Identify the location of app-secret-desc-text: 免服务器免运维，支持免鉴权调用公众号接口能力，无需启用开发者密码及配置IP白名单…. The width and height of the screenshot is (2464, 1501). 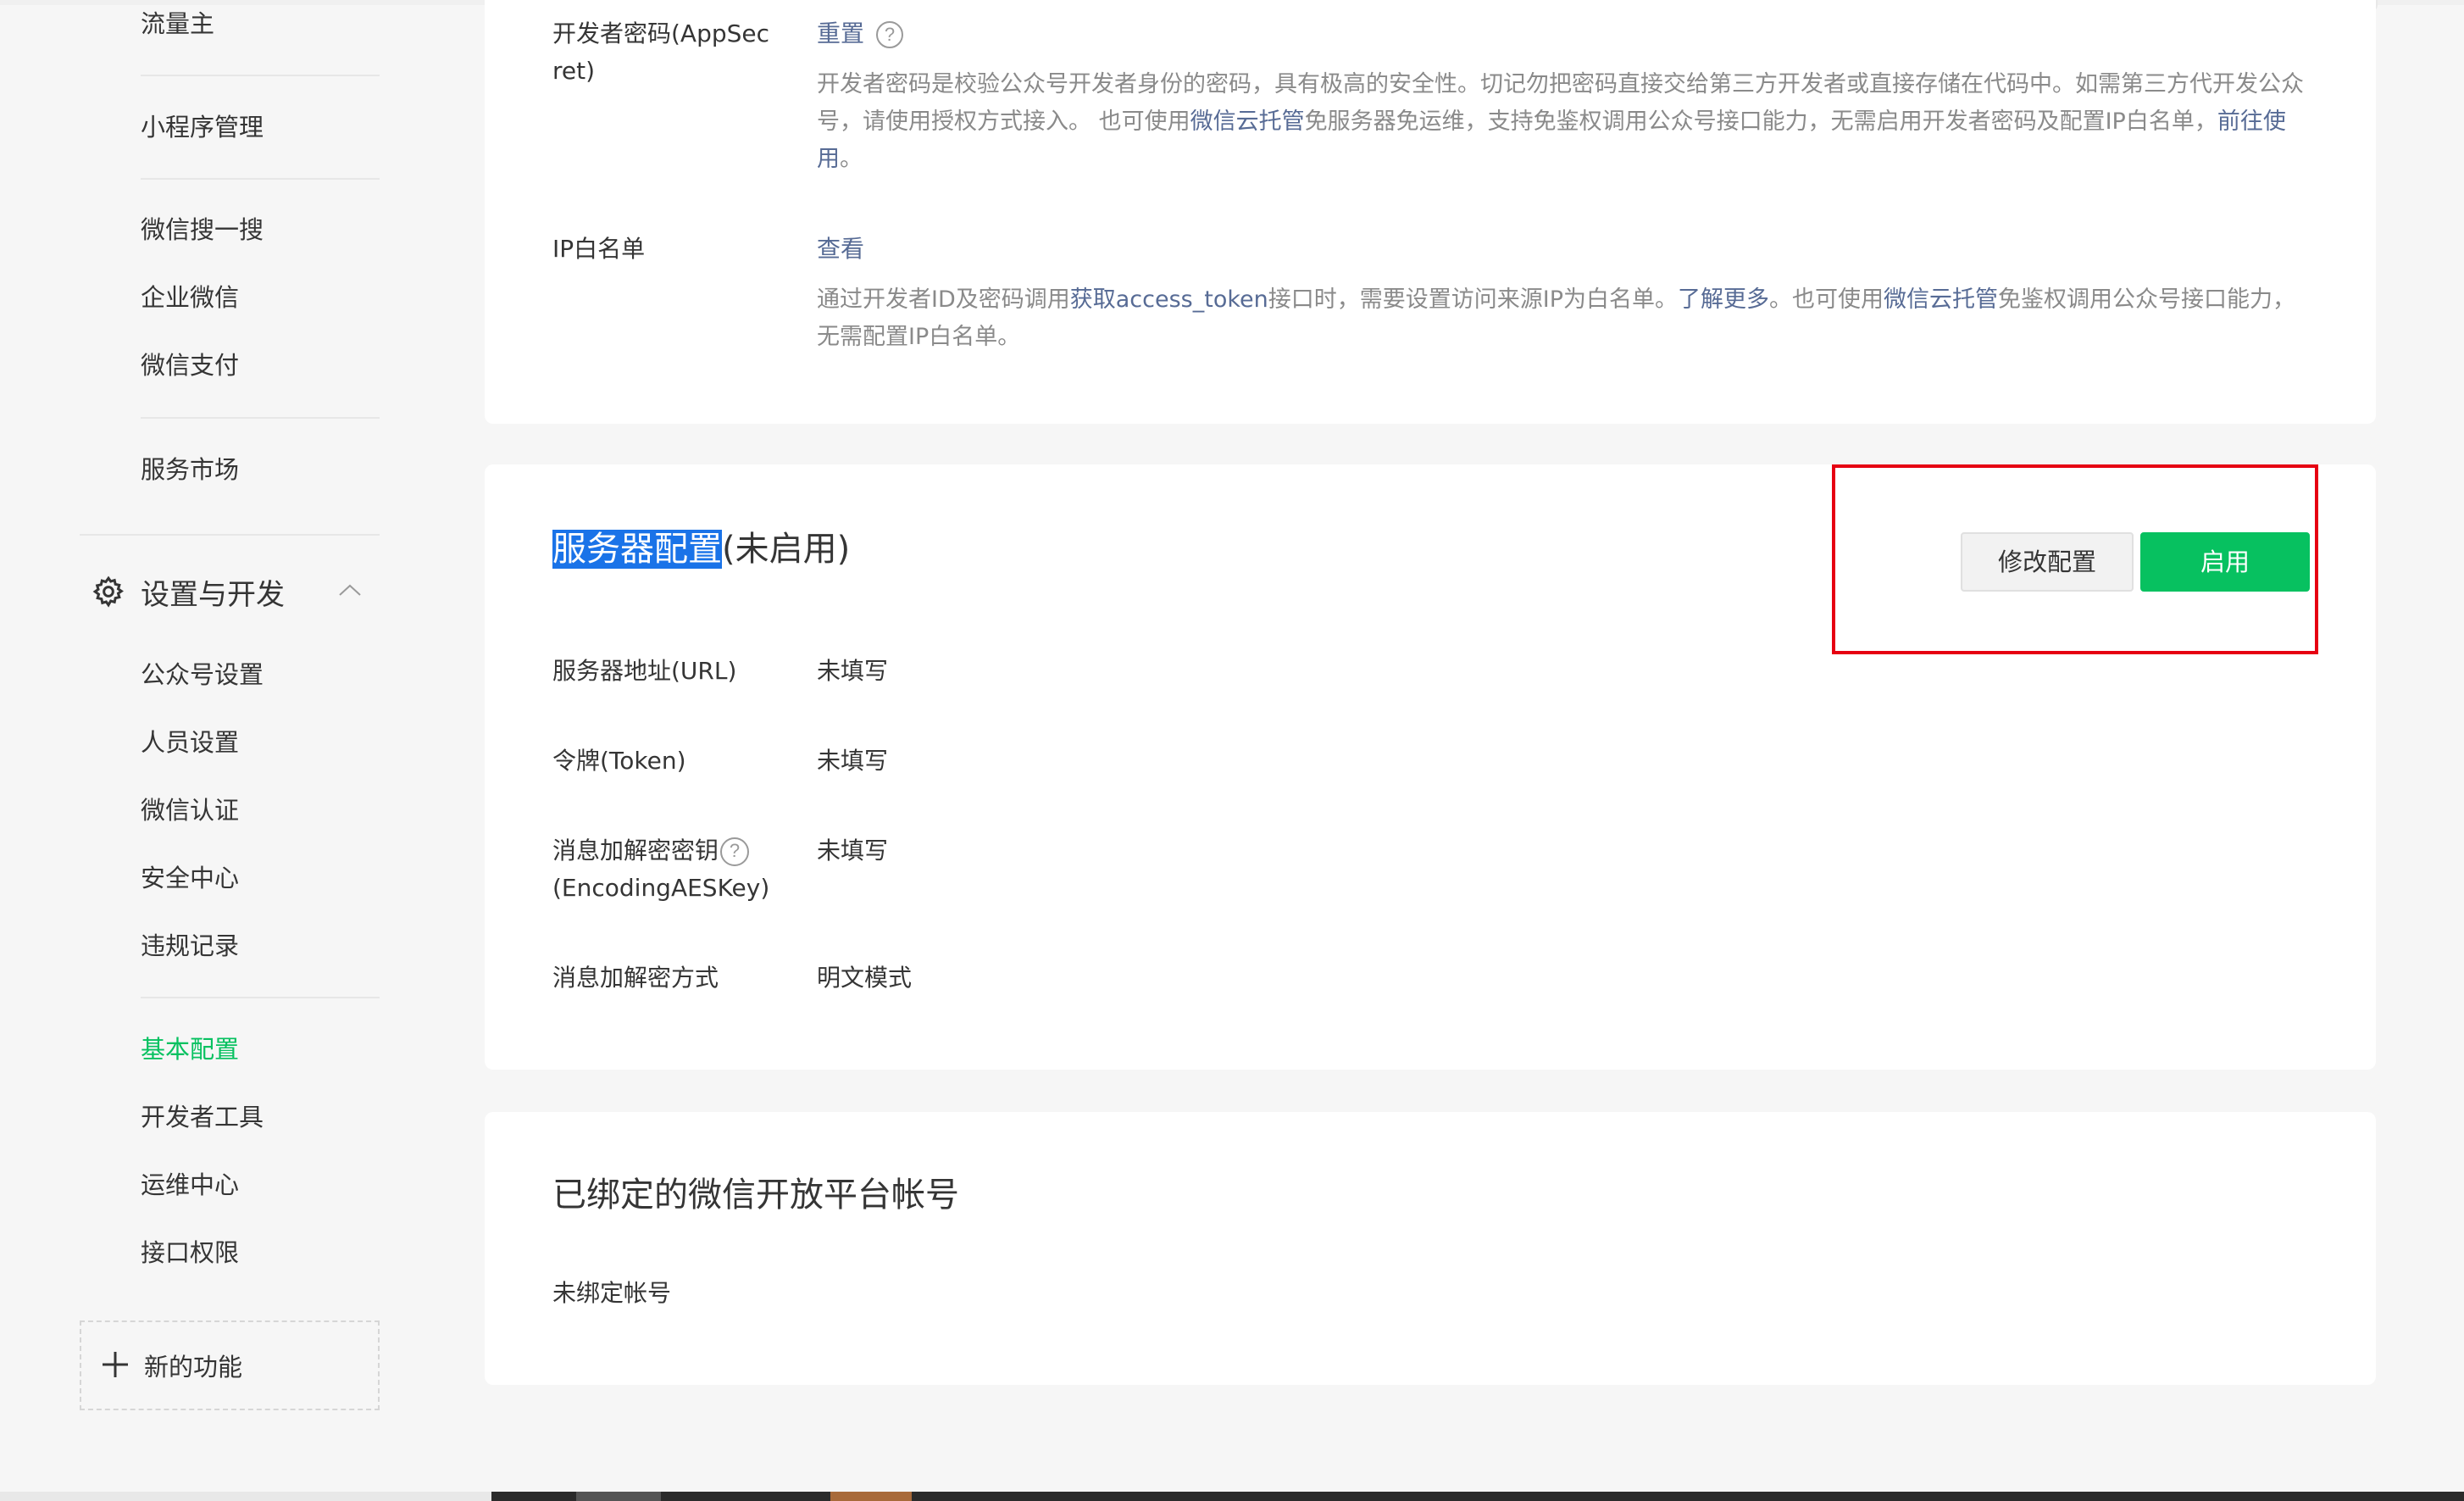
(1760, 121).